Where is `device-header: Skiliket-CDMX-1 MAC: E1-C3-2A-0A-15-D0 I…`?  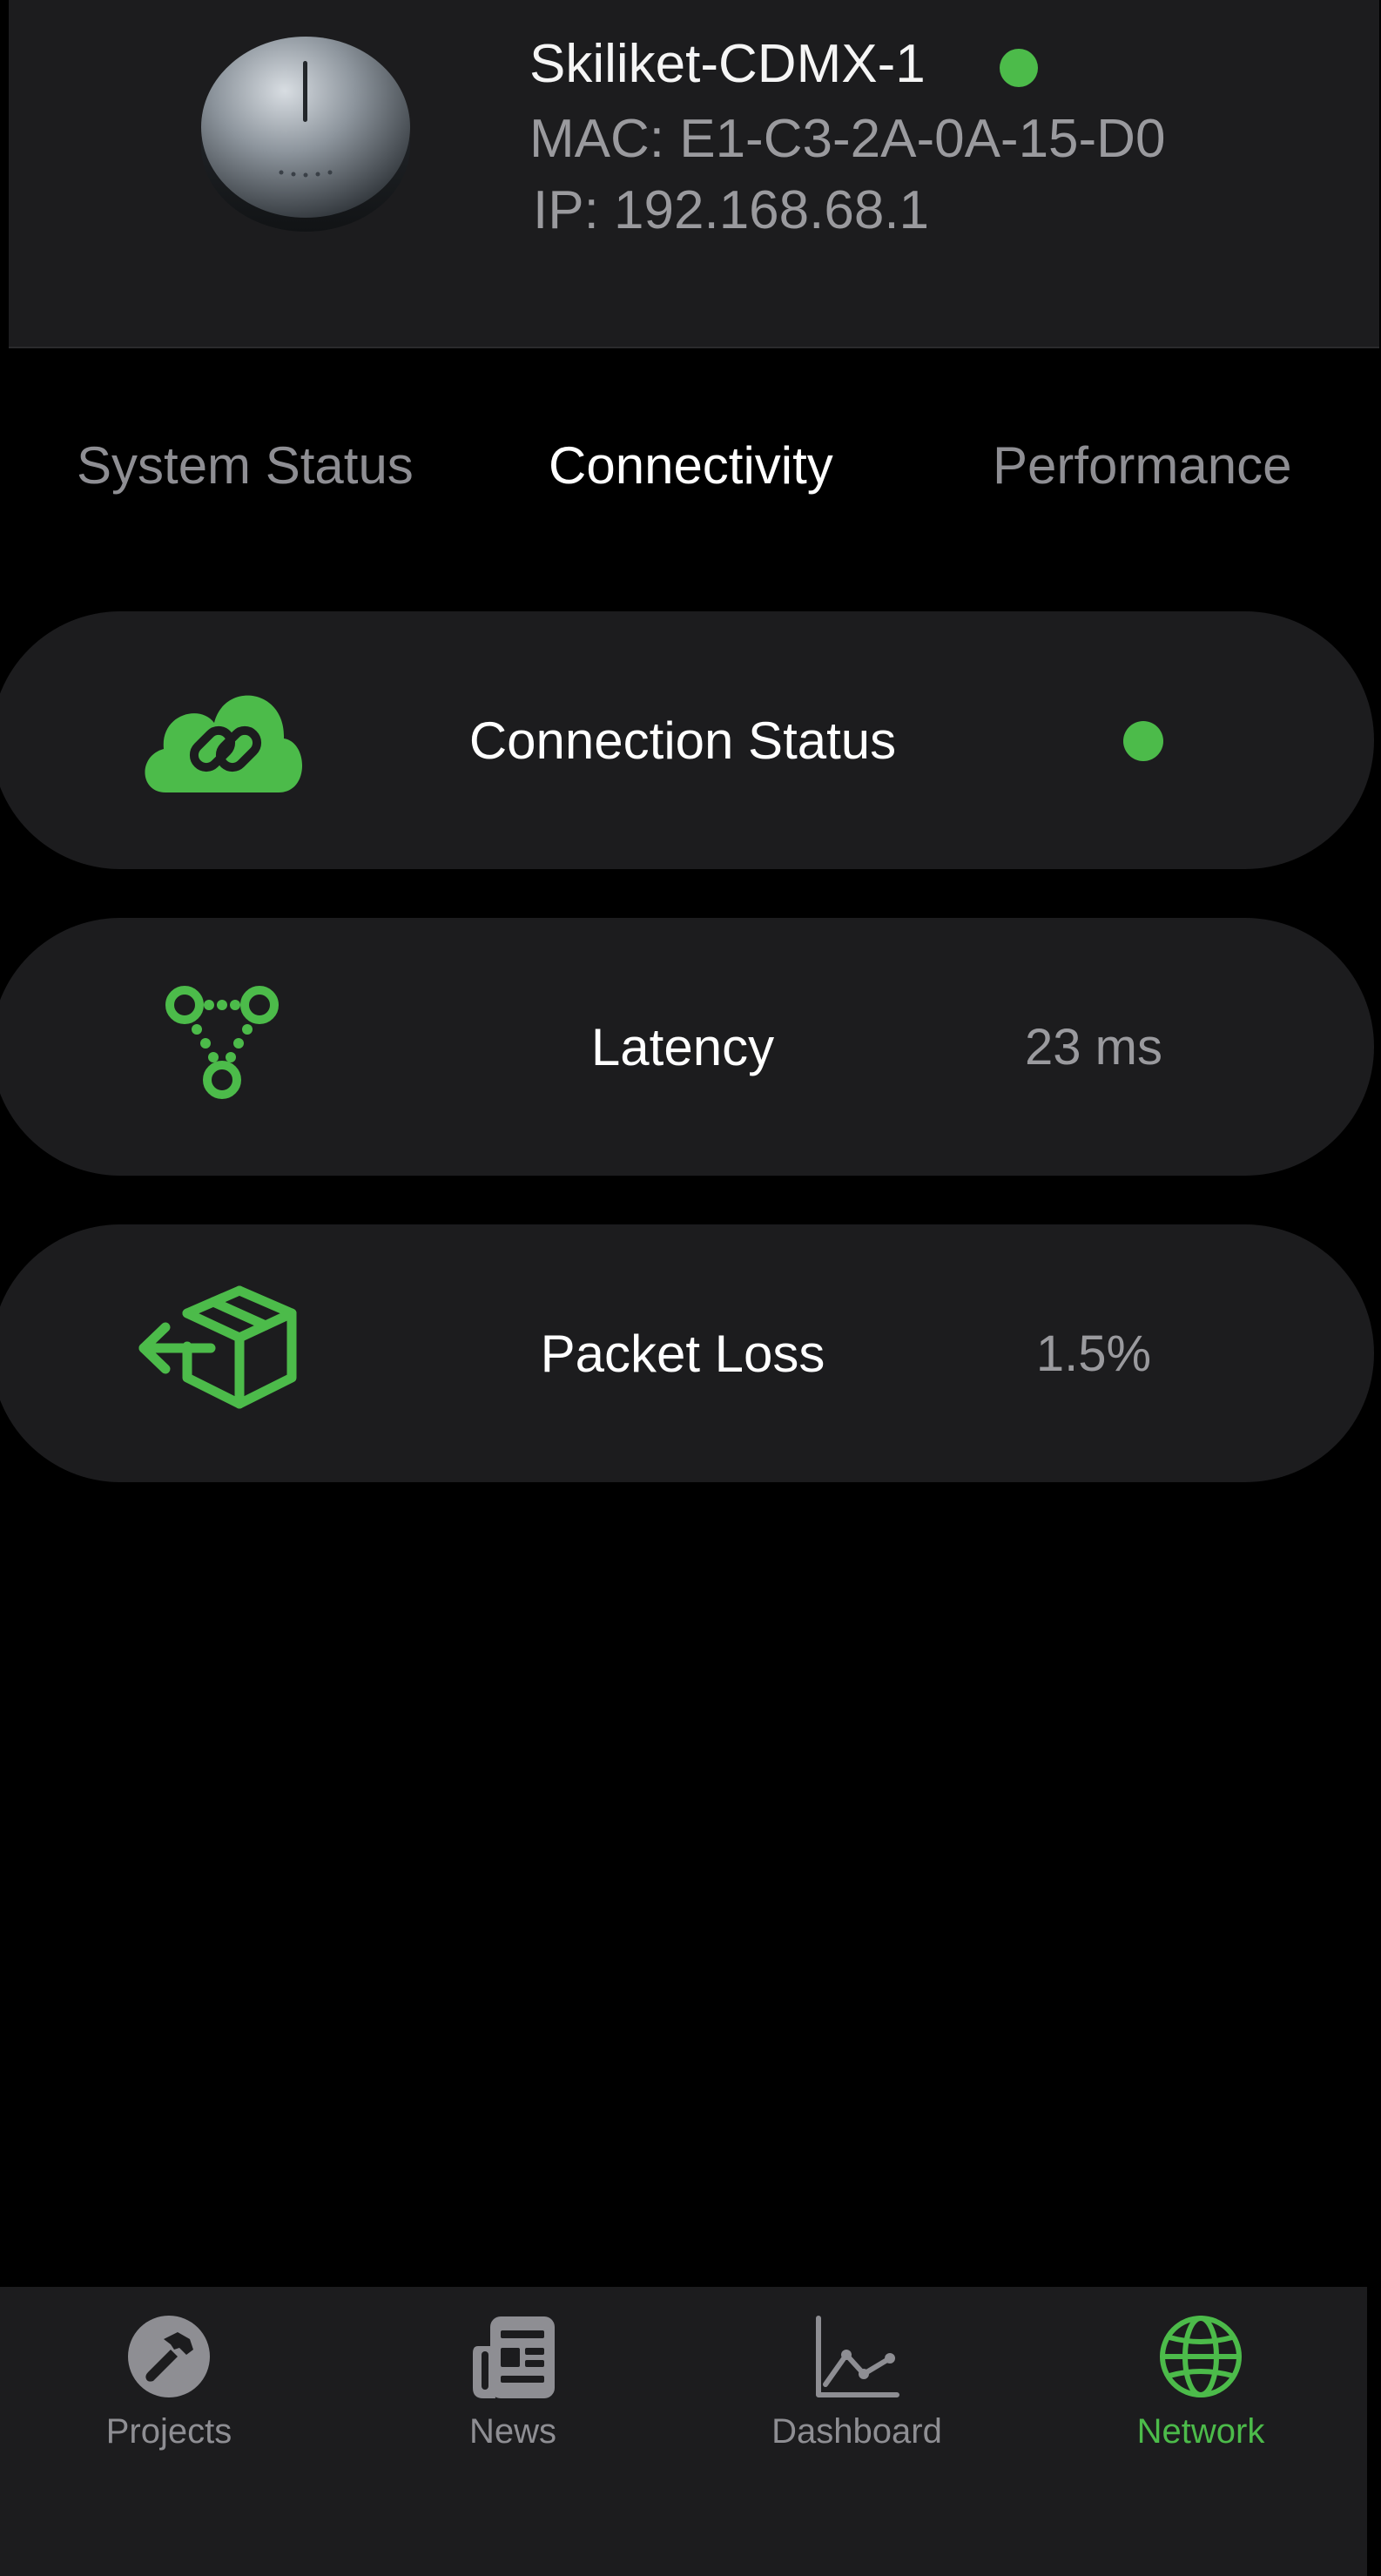
device-header: Skiliket-CDMX-1 MAC: E1-C3-2A-0A-15-D0 I… is located at coordinates (694, 174).